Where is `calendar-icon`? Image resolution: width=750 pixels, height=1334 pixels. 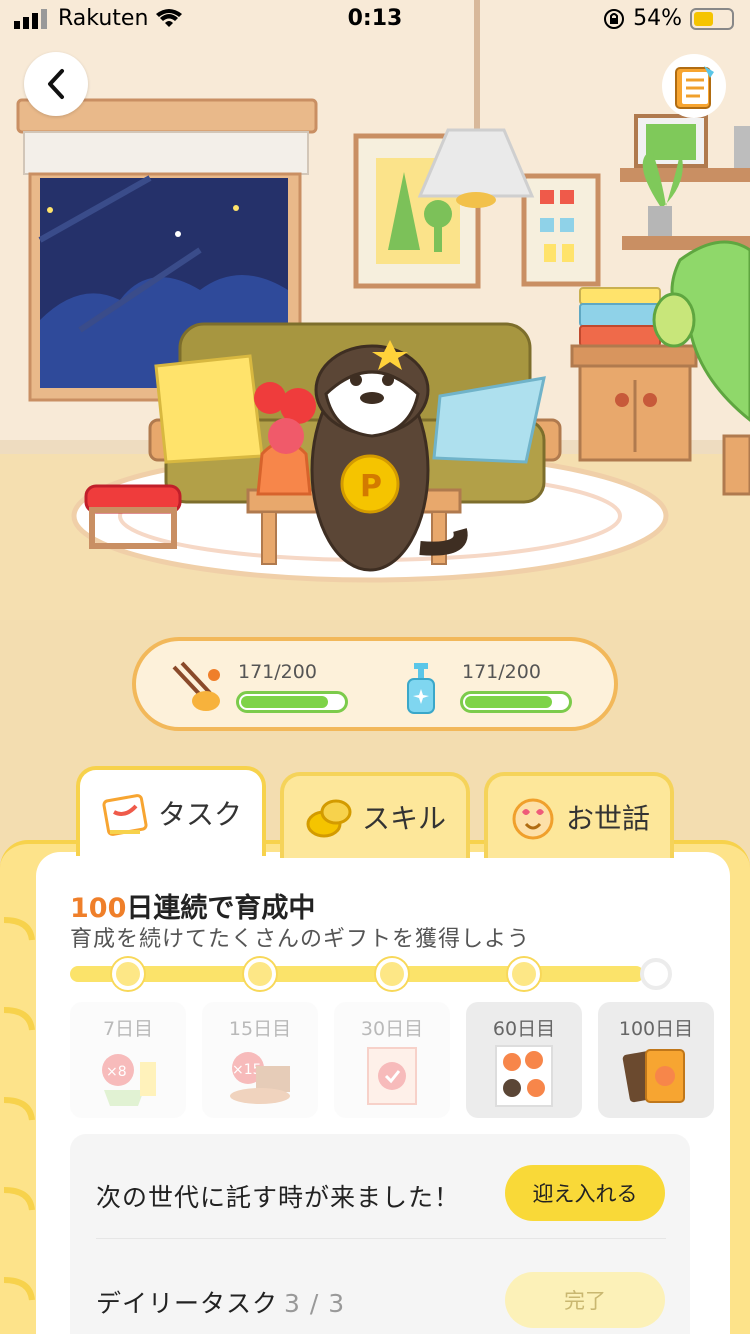
calendar-icon is located at coordinates (125, 815).